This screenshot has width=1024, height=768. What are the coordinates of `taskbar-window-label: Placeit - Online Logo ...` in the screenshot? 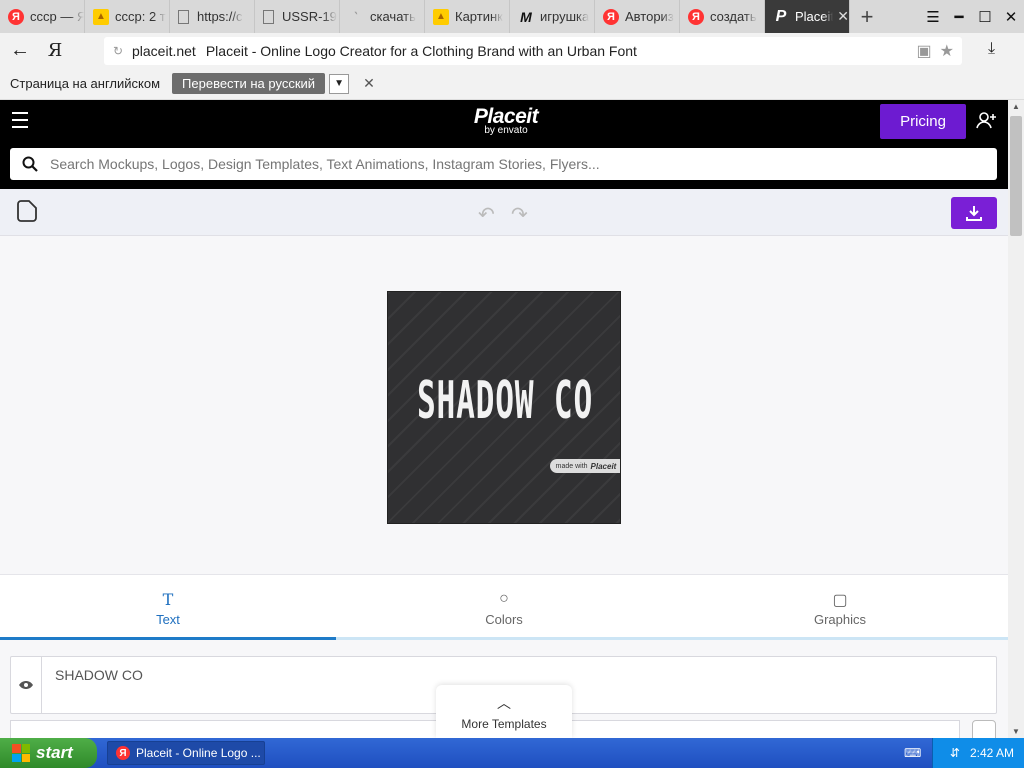 It's located at (198, 753).